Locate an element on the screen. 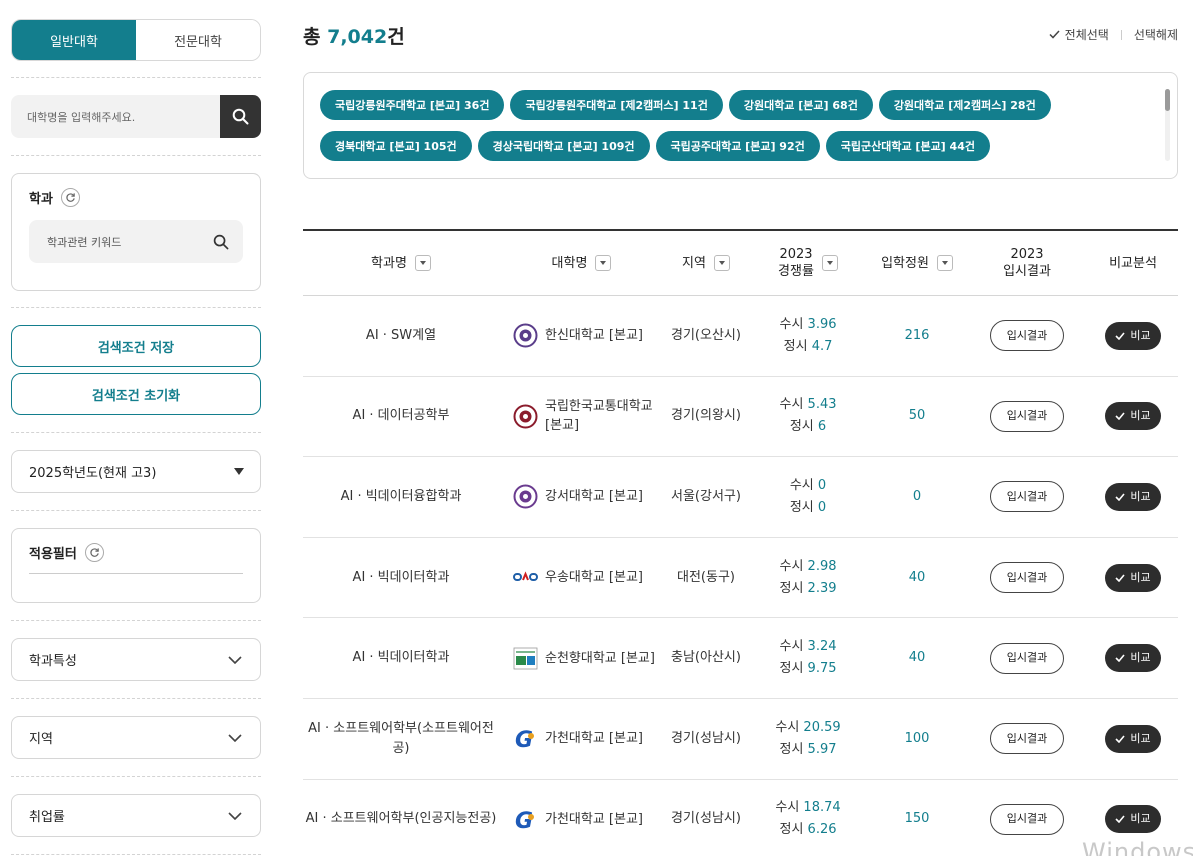  total-count: 총 7,042건 is located at coordinates (354, 37).